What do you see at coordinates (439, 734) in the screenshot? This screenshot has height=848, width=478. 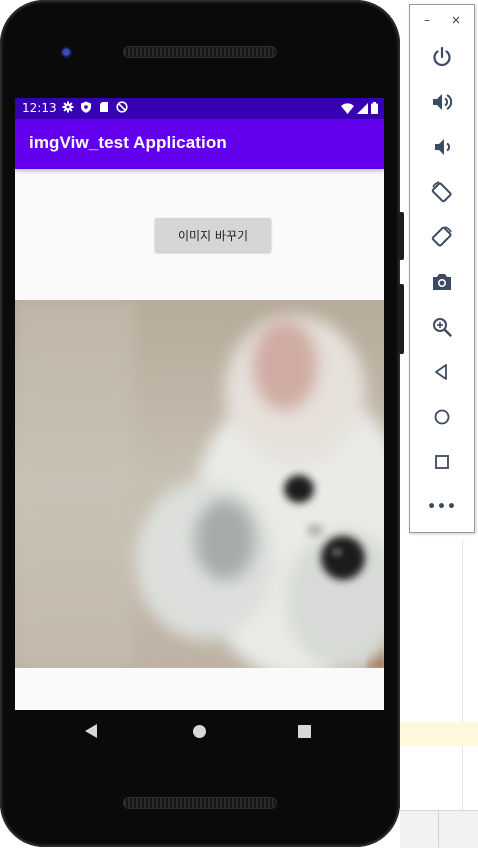 I see `ide-highlighted-line` at bounding box center [439, 734].